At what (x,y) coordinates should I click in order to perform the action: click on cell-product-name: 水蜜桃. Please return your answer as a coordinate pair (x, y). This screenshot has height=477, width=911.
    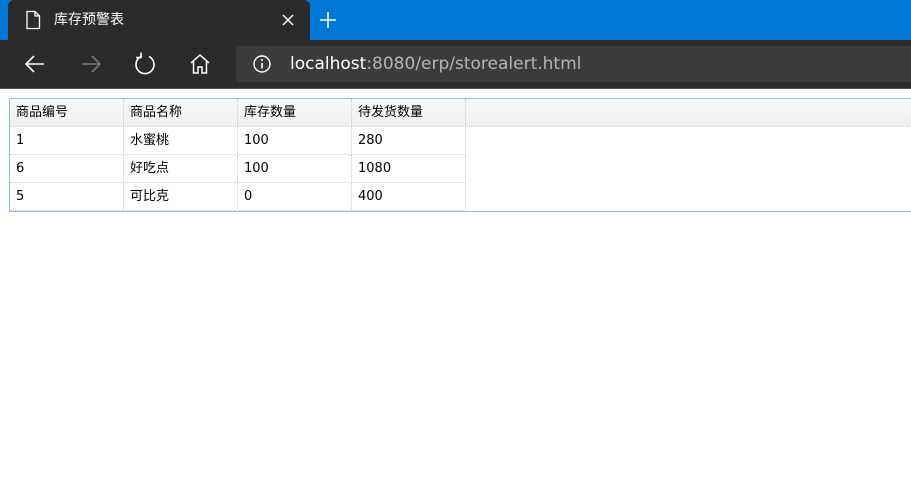
    Looking at the image, I should click on (181, 141).